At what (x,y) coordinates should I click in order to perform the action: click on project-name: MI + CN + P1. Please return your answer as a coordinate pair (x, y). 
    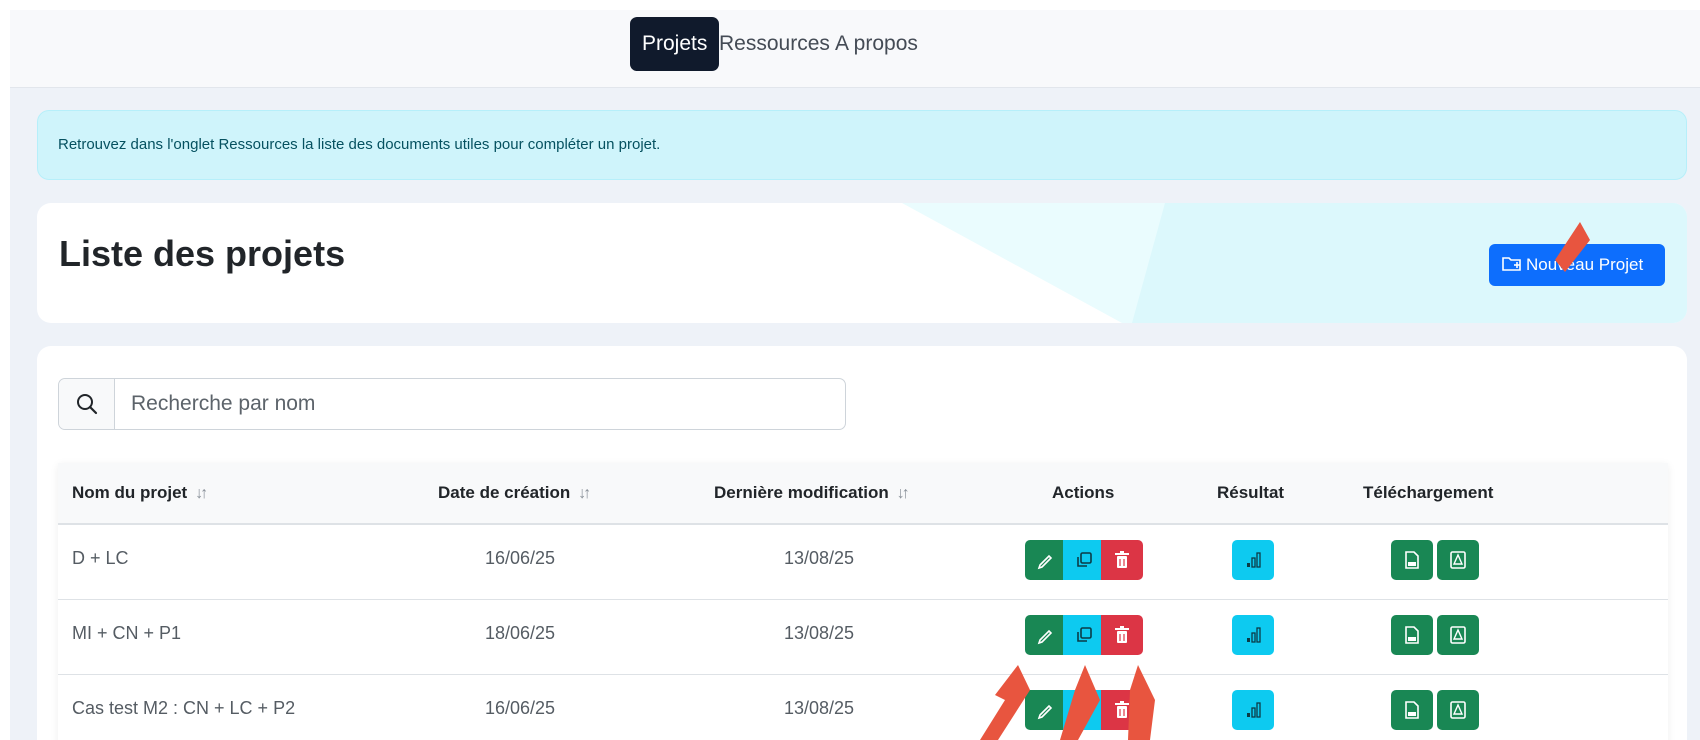
    Looking at the image, I should click on (127, 633).